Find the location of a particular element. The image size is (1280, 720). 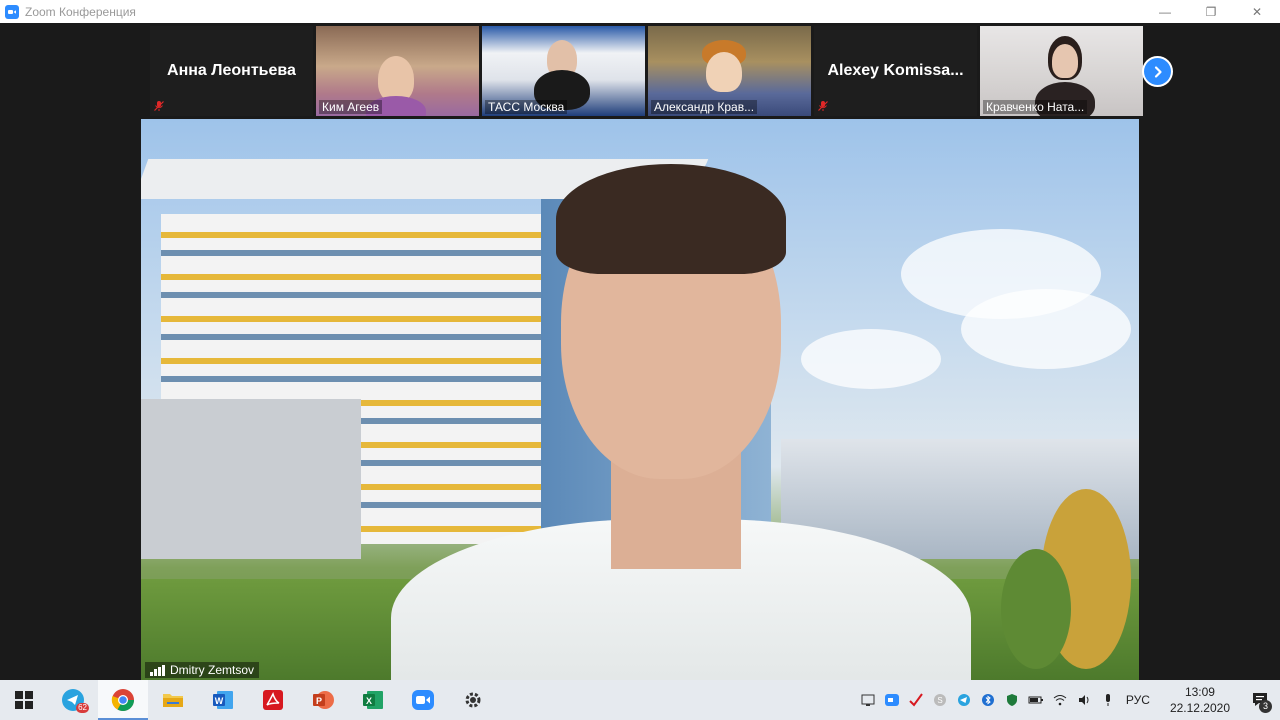

tray-security-icon is located at coordinates (1012, 700).